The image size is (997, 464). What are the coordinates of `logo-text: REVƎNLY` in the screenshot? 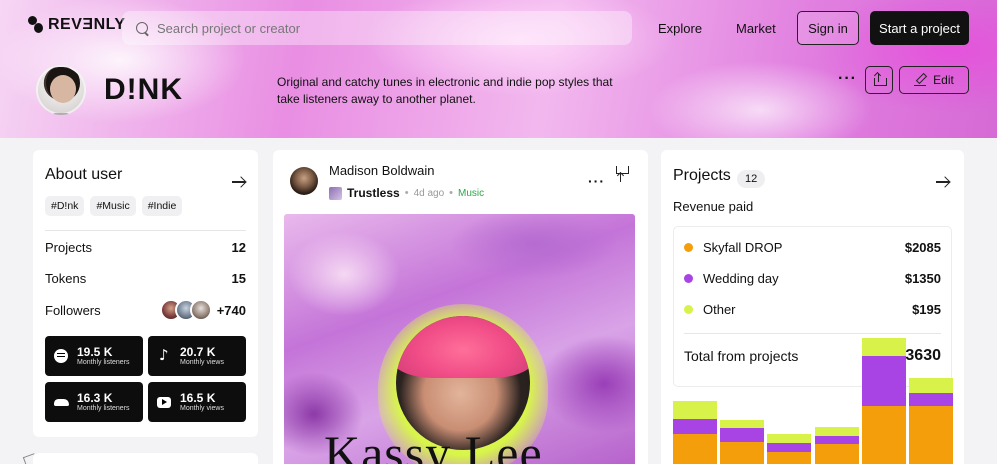 It's located at (87, 24).